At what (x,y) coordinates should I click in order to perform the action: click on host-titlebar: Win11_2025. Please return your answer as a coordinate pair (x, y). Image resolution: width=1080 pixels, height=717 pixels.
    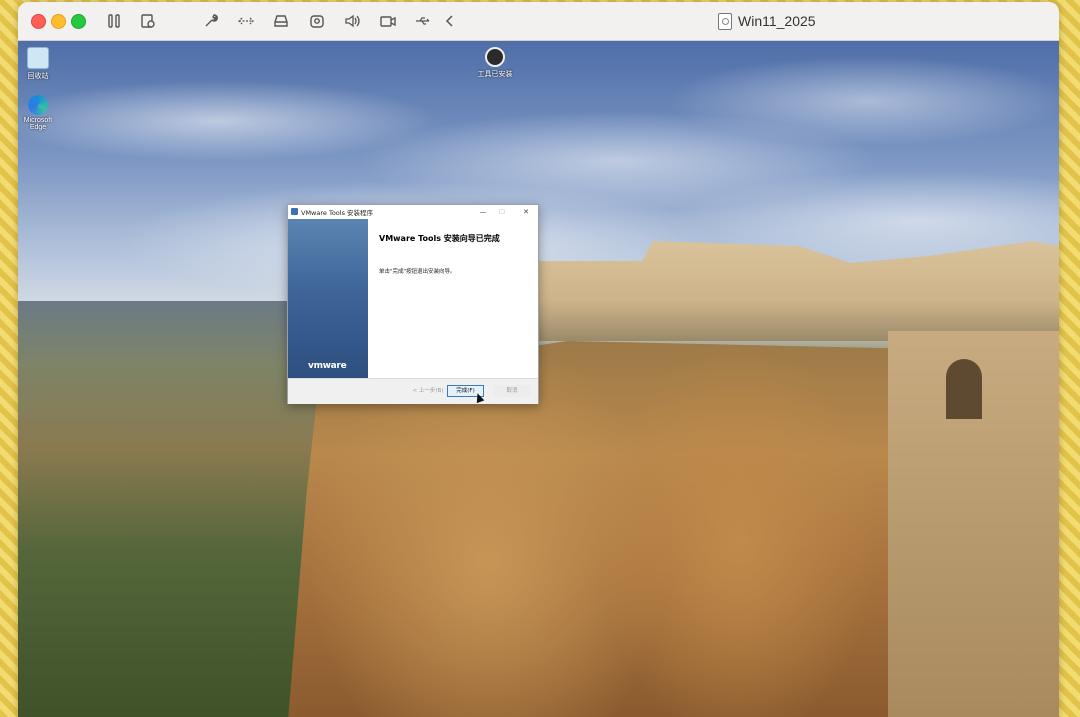
    Looking at the image, I should click on (538, 21).